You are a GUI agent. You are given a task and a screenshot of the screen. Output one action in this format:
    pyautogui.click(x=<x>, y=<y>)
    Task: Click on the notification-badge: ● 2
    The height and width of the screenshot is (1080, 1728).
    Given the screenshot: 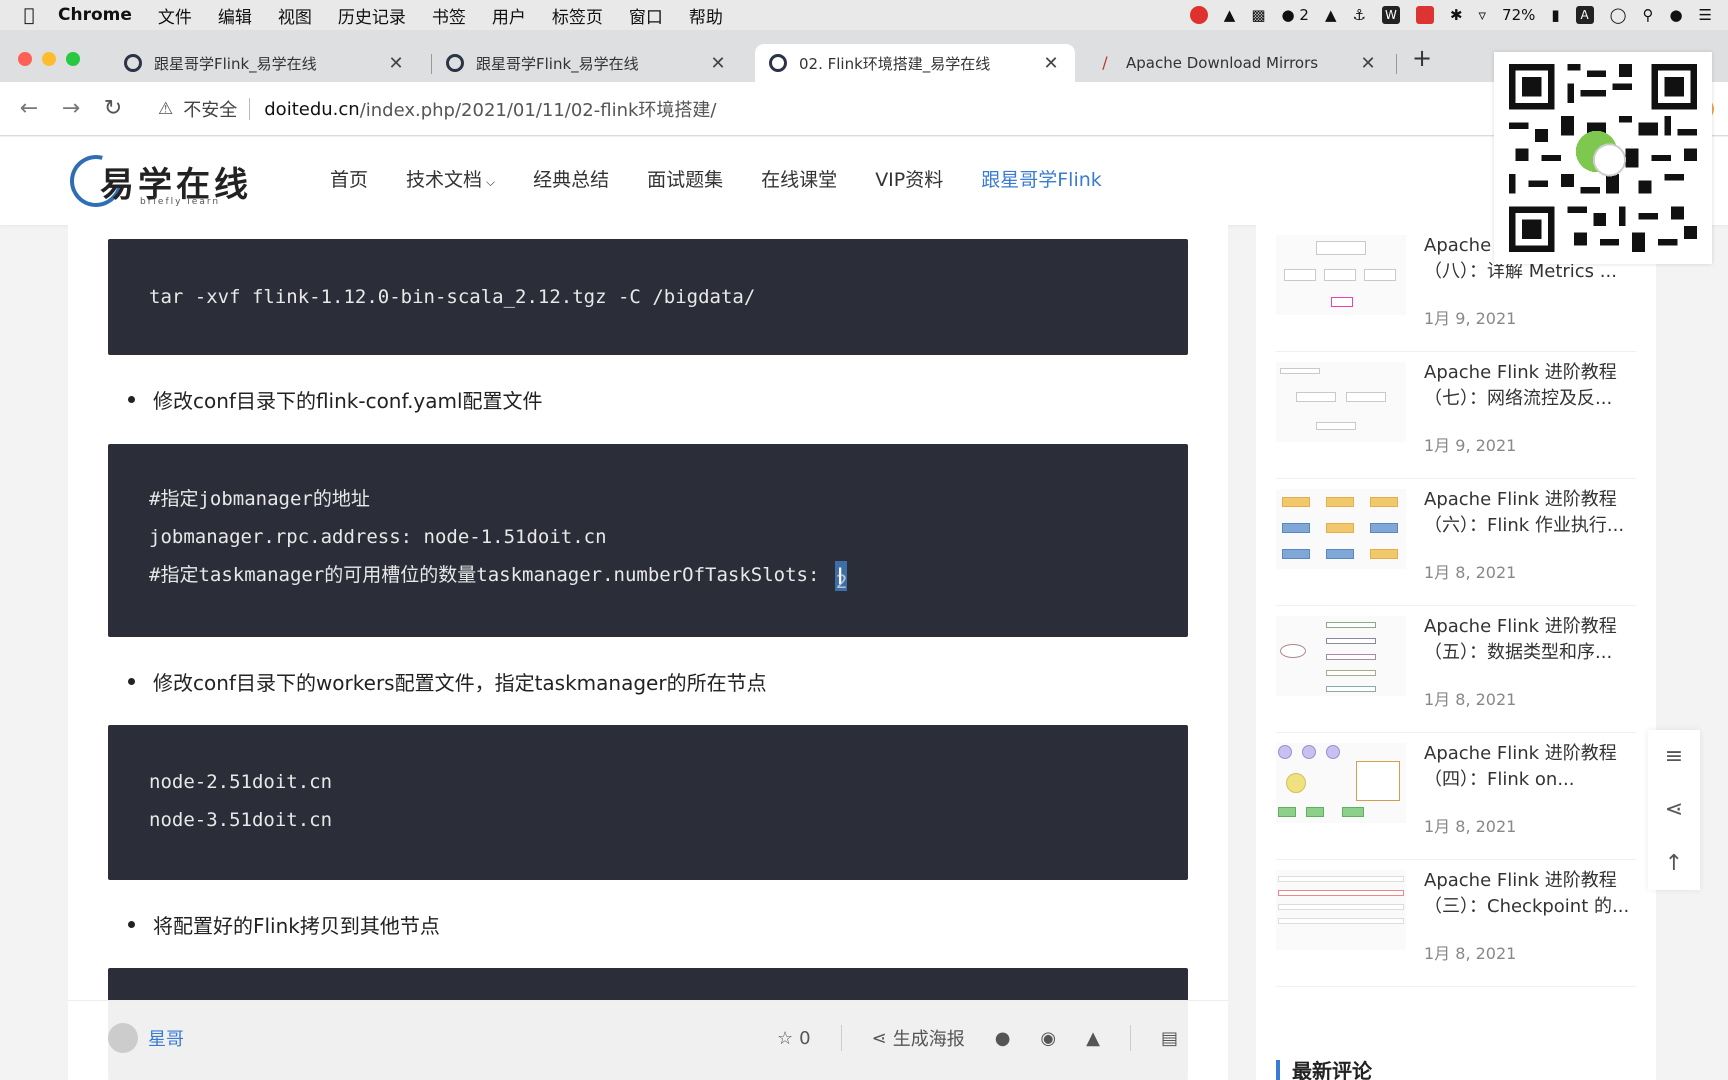 What is the action you would take?
    pyautogui.click(x=1295, y=15)
    